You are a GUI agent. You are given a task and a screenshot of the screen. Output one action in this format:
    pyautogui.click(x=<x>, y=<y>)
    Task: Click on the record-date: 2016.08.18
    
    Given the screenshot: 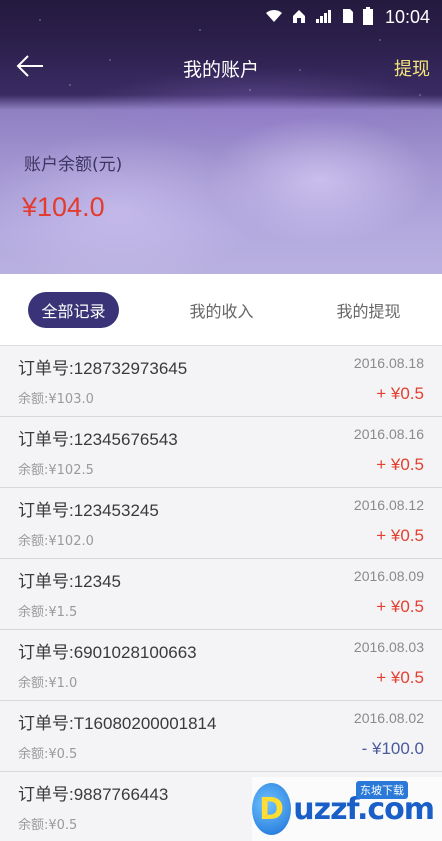 What is the action you would take?
    pyautogui.click(x=388, y=363)
    